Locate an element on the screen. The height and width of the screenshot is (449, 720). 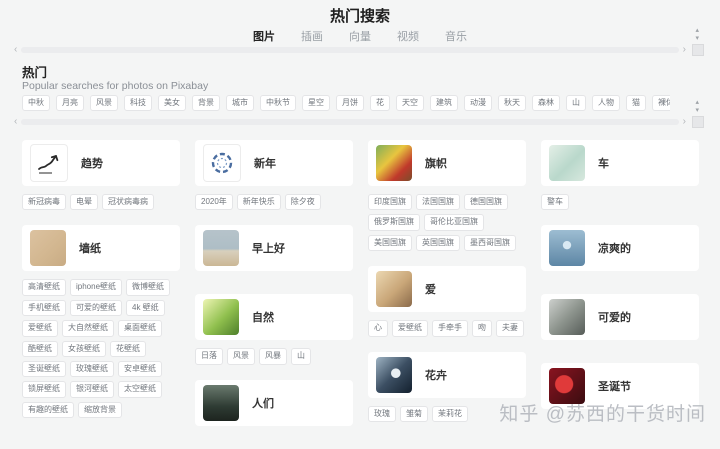
hot-search-tag: 科技 is located at coordinates (138, 103).